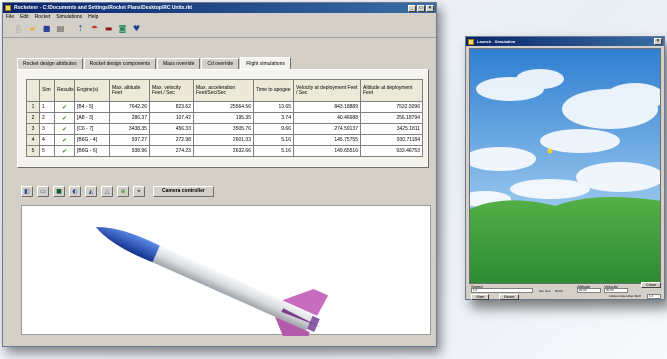  I want to click on speed-field, so click(502, 290).